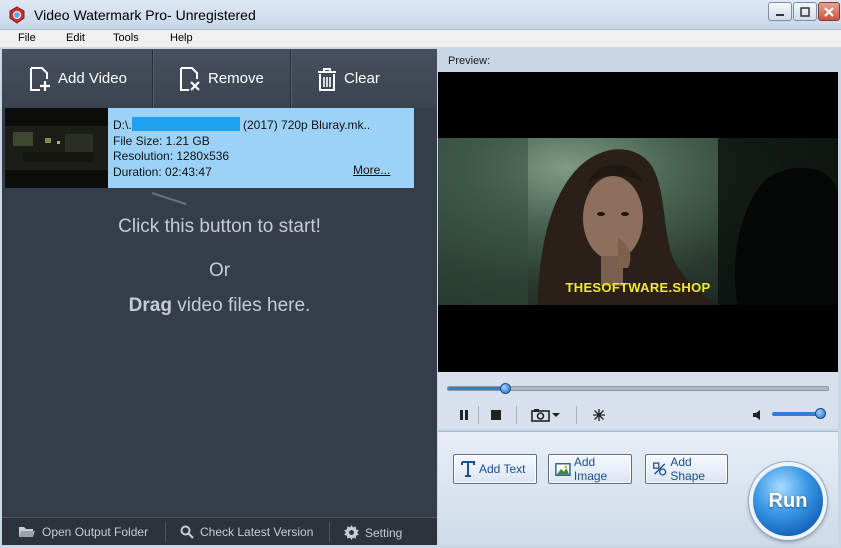 This screenshot has height=548, width=841. Describe the element at coordinates (181, 38) in the screenshot. I see `menu-help: Help` at that location.